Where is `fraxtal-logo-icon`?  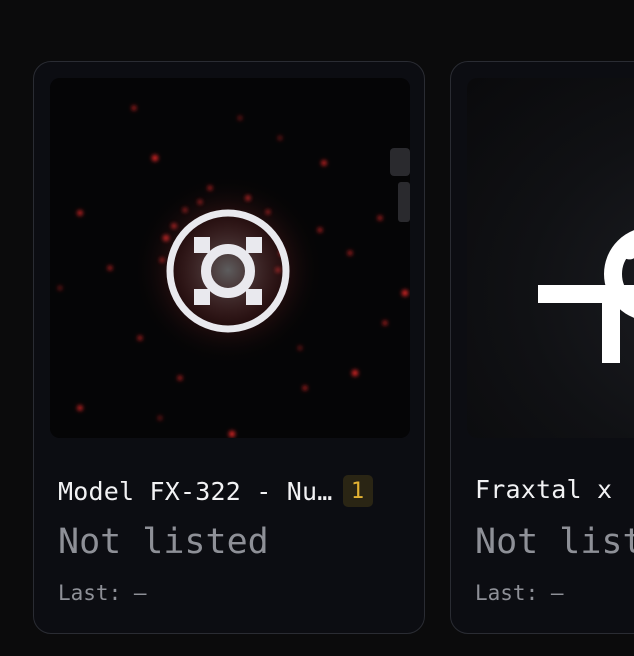
fraxtal-logo-icon is located at coordinates (586, 294).